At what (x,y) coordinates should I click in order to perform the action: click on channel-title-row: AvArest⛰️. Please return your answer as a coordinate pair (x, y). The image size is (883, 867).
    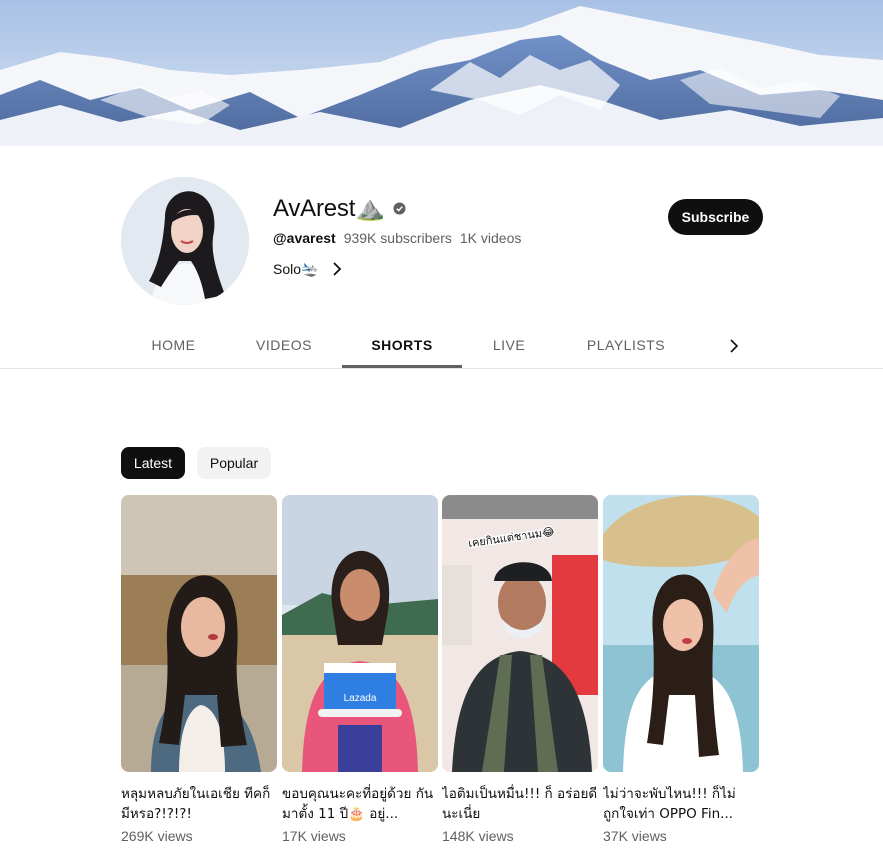
    Looking at the image, I should click on (339, 208).